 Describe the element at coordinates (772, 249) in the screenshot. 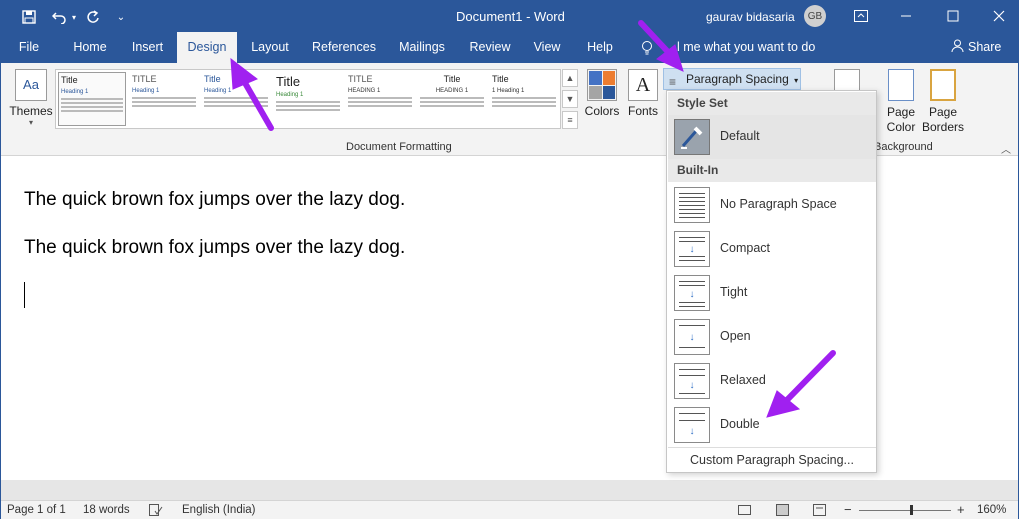

I see `menu-item-compact: ↓ Compact` at that location.